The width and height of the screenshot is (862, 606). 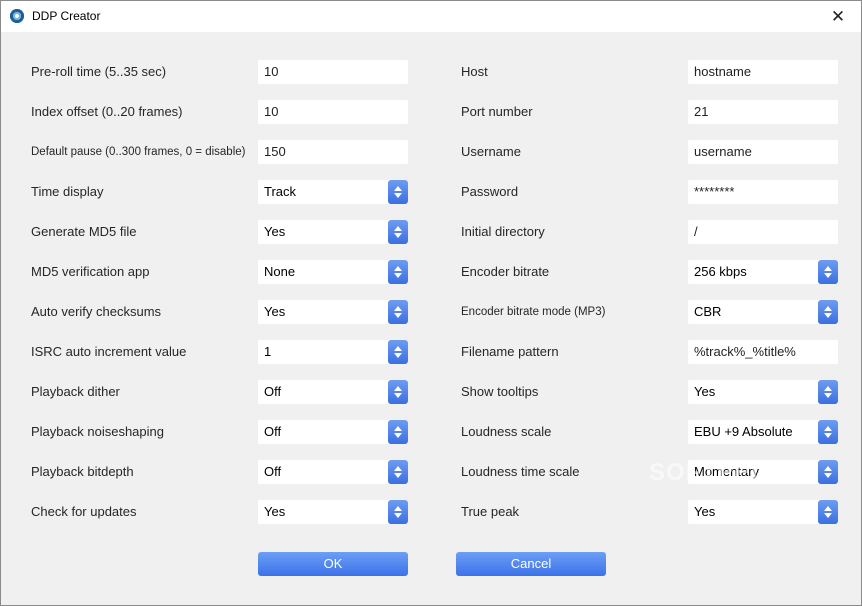 I want to click on password-label: Password, so click(x=490, y=191).